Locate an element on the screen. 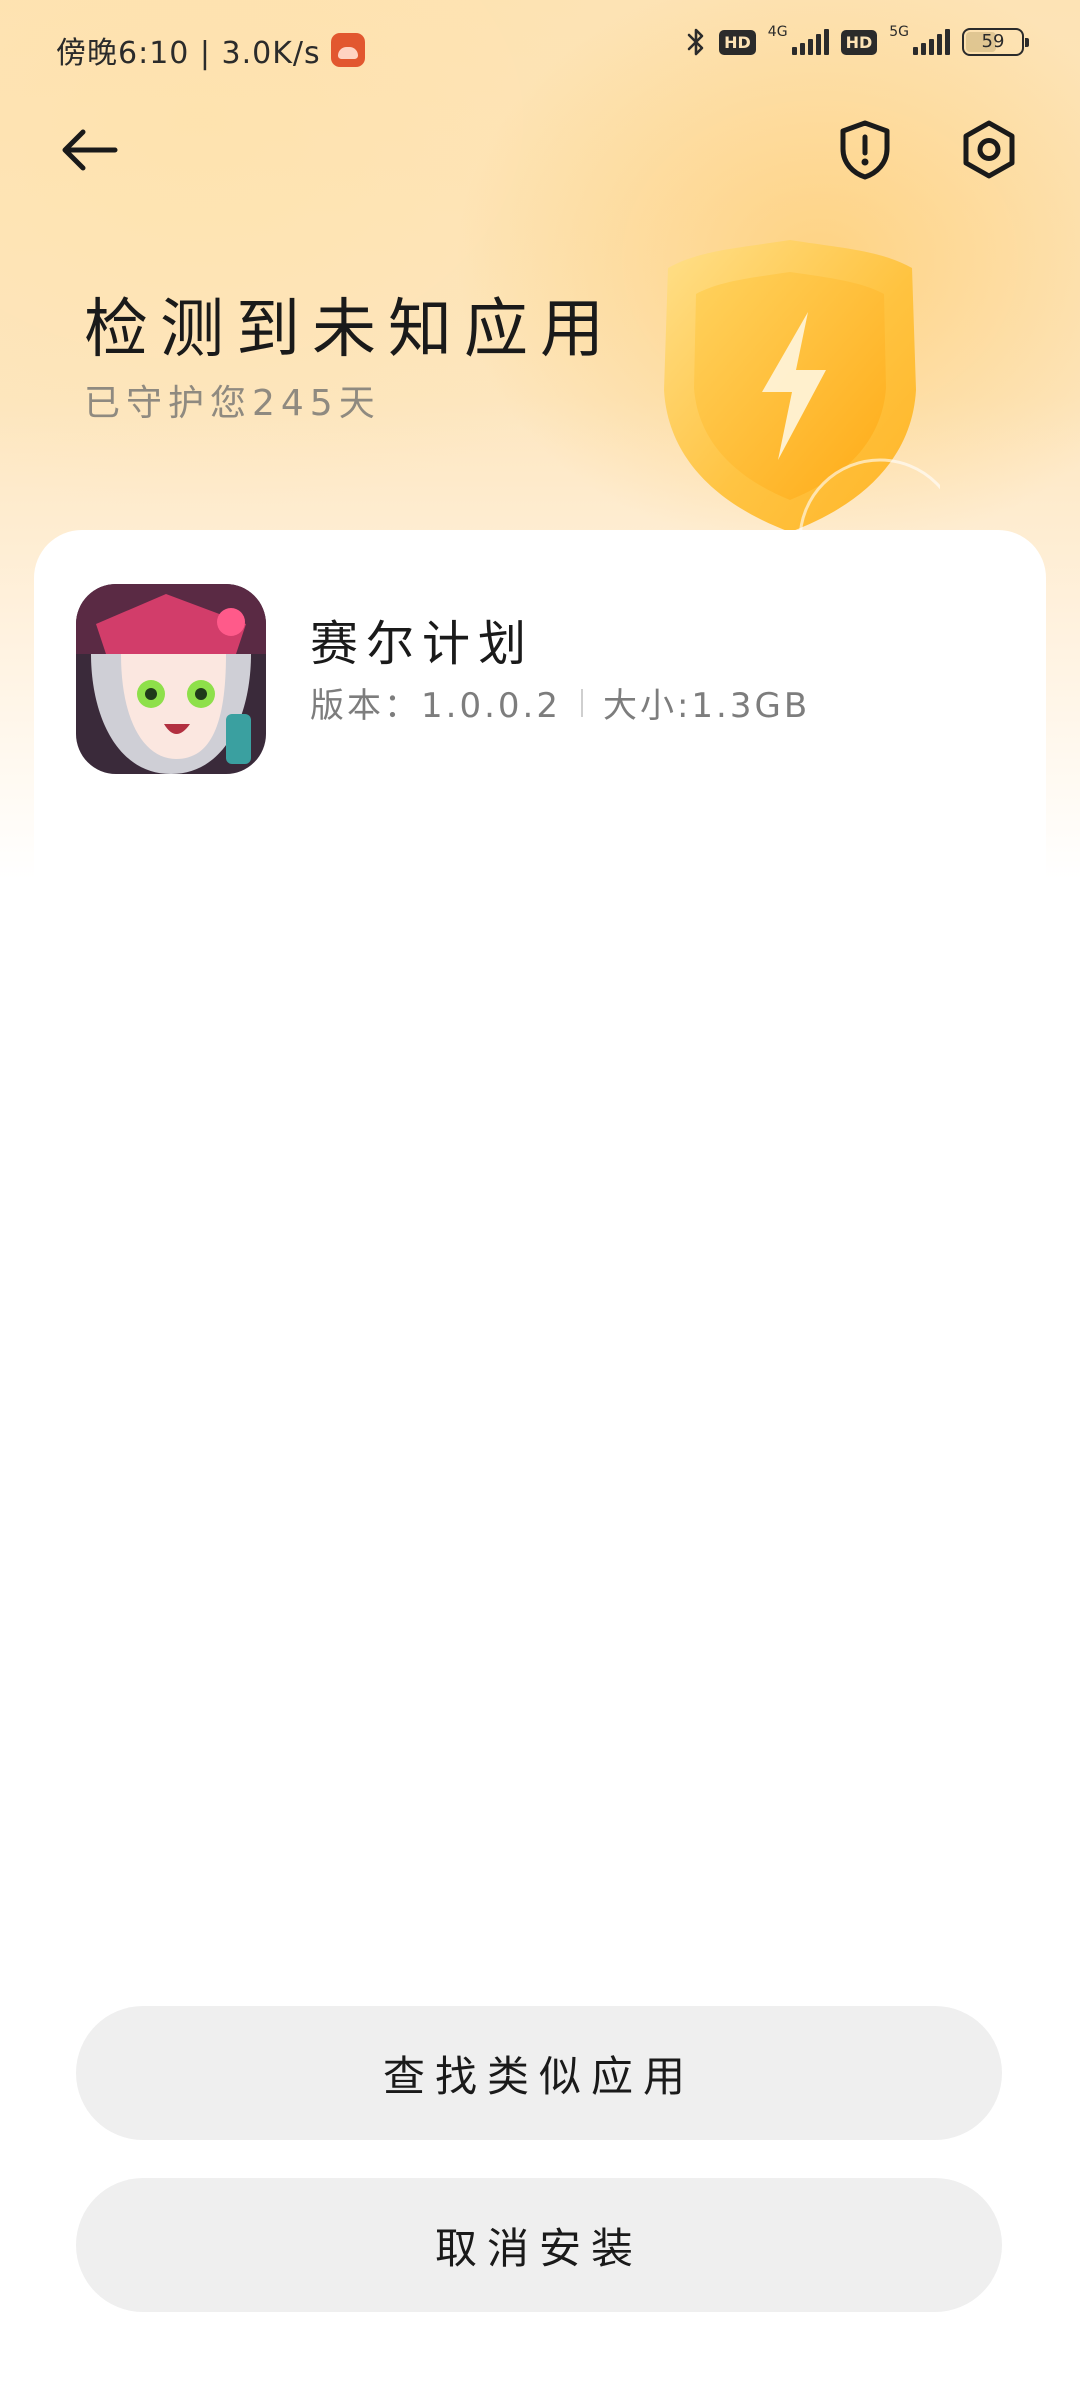 This screenshot has width=1080, height=2400. back-button is located at coordinates (89, 150).